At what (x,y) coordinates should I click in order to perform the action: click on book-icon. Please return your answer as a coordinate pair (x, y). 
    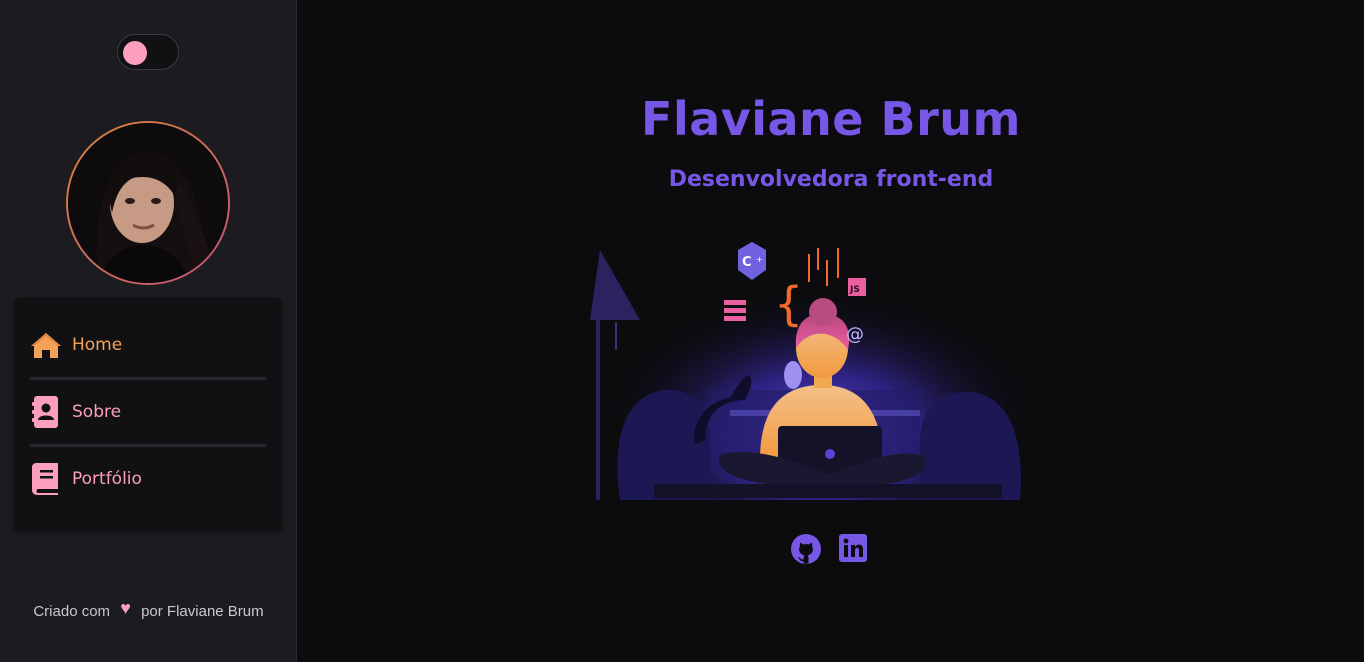
    Looking at the image, I should click on (46, 479).